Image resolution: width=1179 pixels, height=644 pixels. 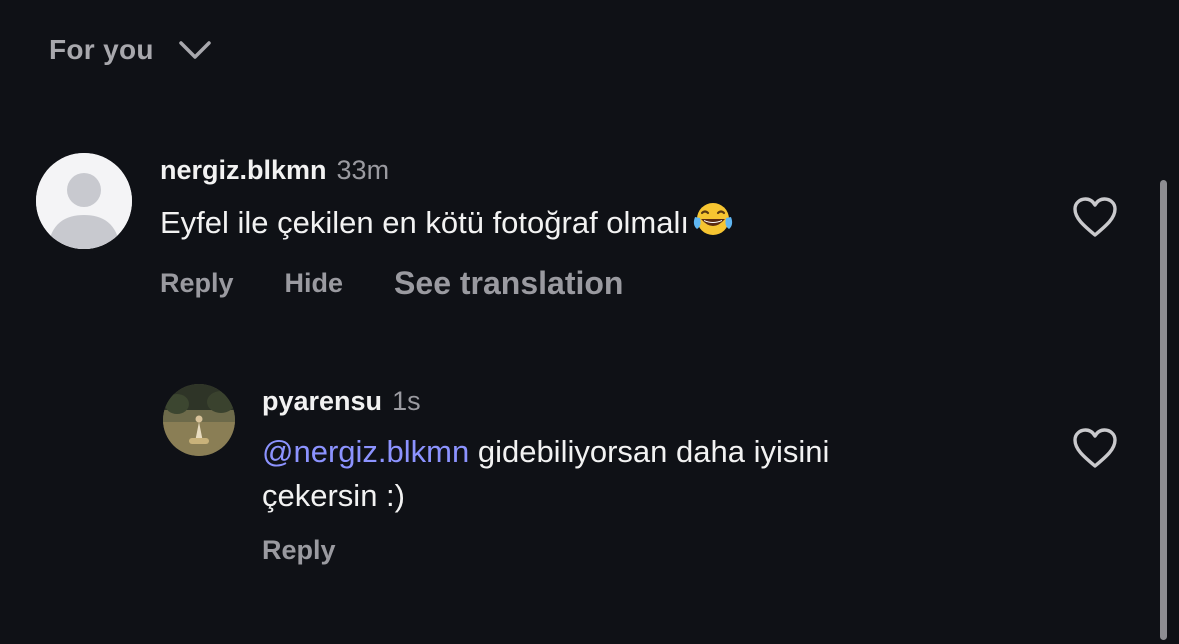 What do you see at coordinates (195, 50) in the screenshot?
I see `chevron-down-icon` at bounding box center [195, 50].